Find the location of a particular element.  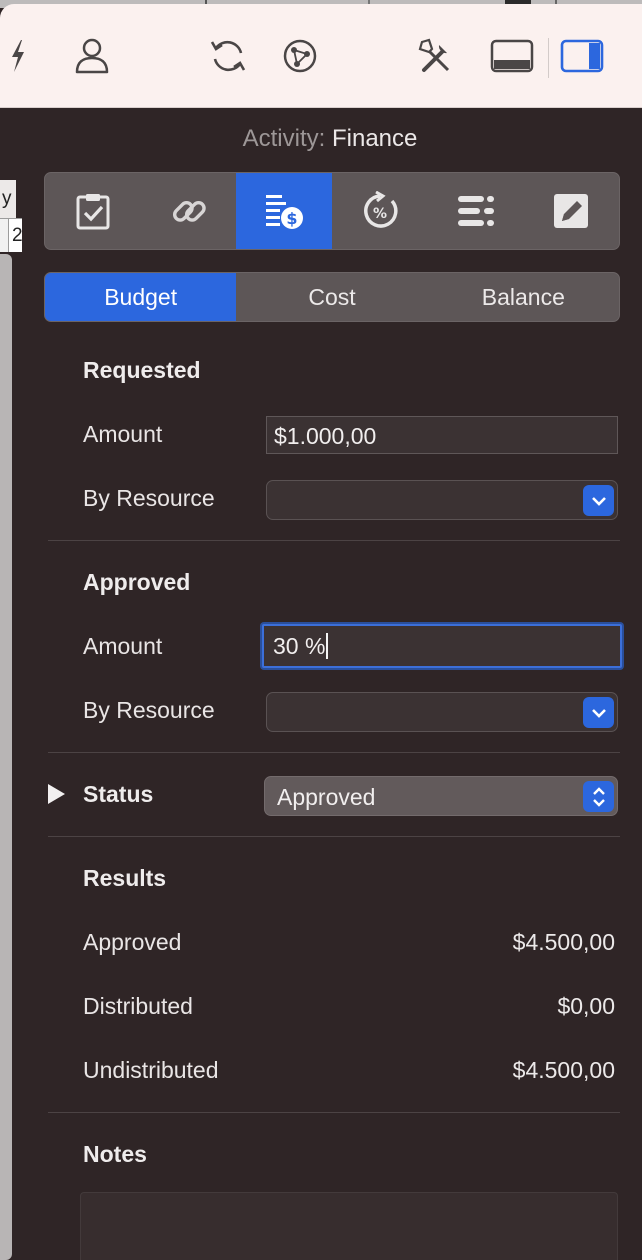

inspector-title: Activity: Finance is located at coordinates (321, 139).